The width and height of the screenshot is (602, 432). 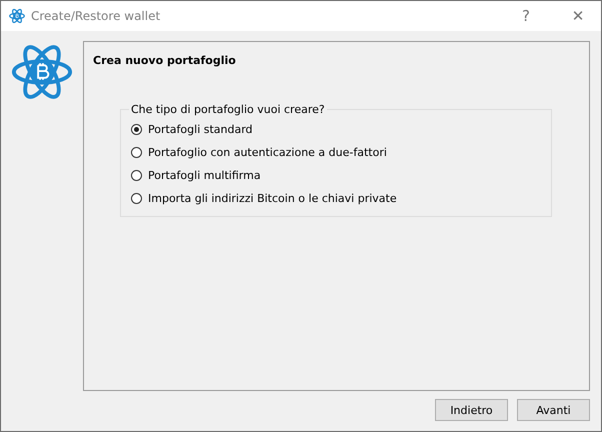 I want to click on option-label: Portafogli standard, so click(x=200, y=129).